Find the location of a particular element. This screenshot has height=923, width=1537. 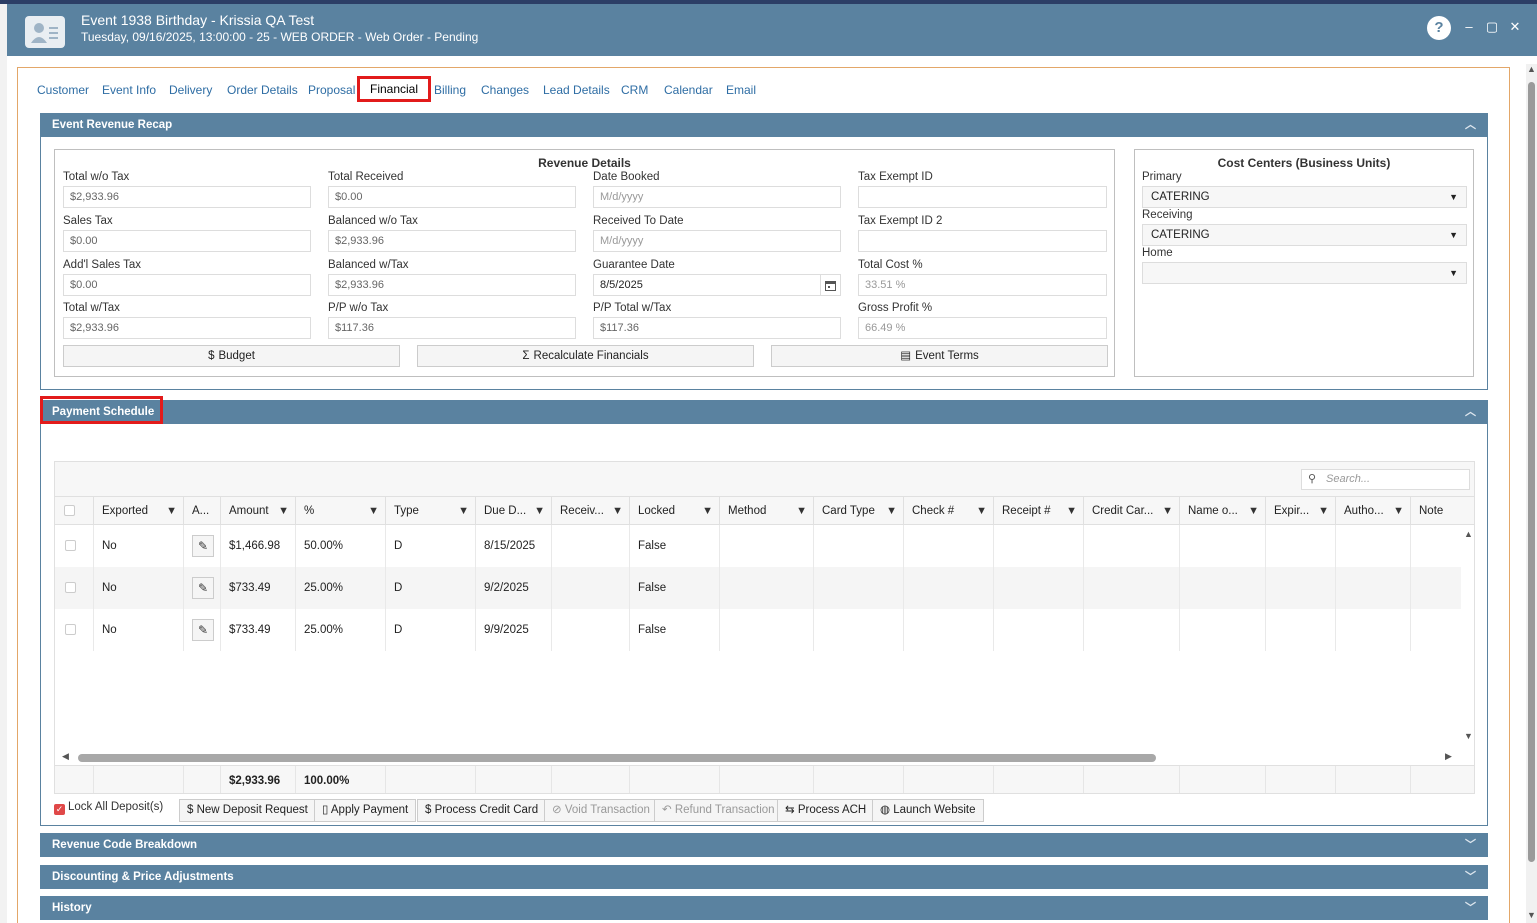

pp-total-w-tax-field: $117.36 is located at coordinates (717, 328).